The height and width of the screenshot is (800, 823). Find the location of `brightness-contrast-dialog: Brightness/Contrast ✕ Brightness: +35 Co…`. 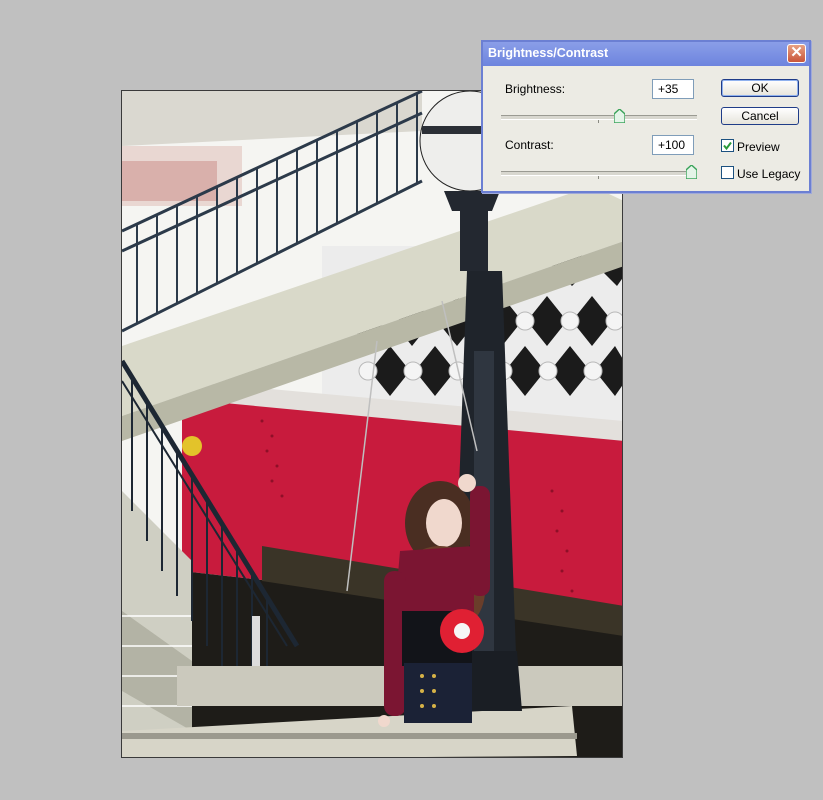

brightness-contrast-dialog: Brightness/Contrast ✕ Brightness: +35 Co… is located at coordinates (646, 116).